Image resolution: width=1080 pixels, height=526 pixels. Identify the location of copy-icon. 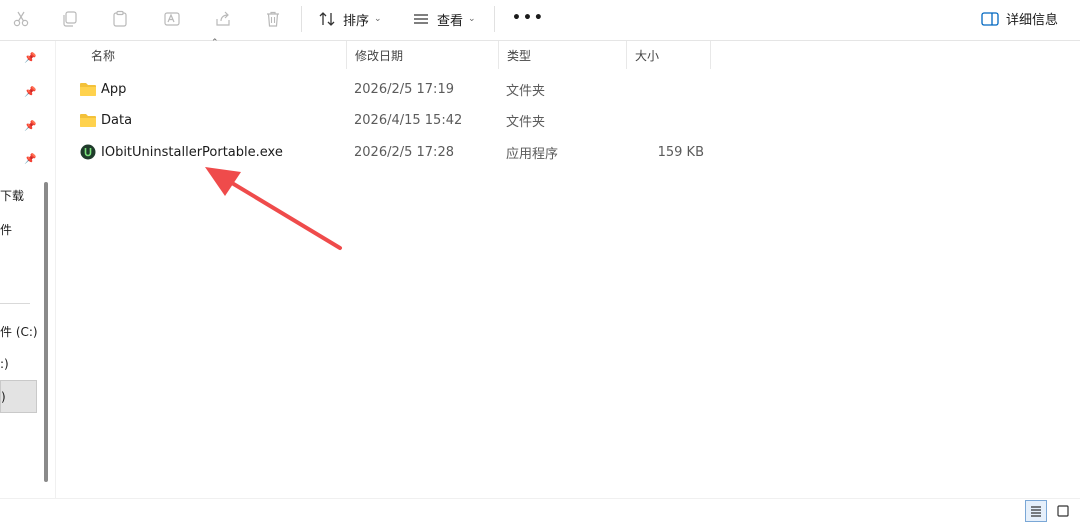
(70, 19).